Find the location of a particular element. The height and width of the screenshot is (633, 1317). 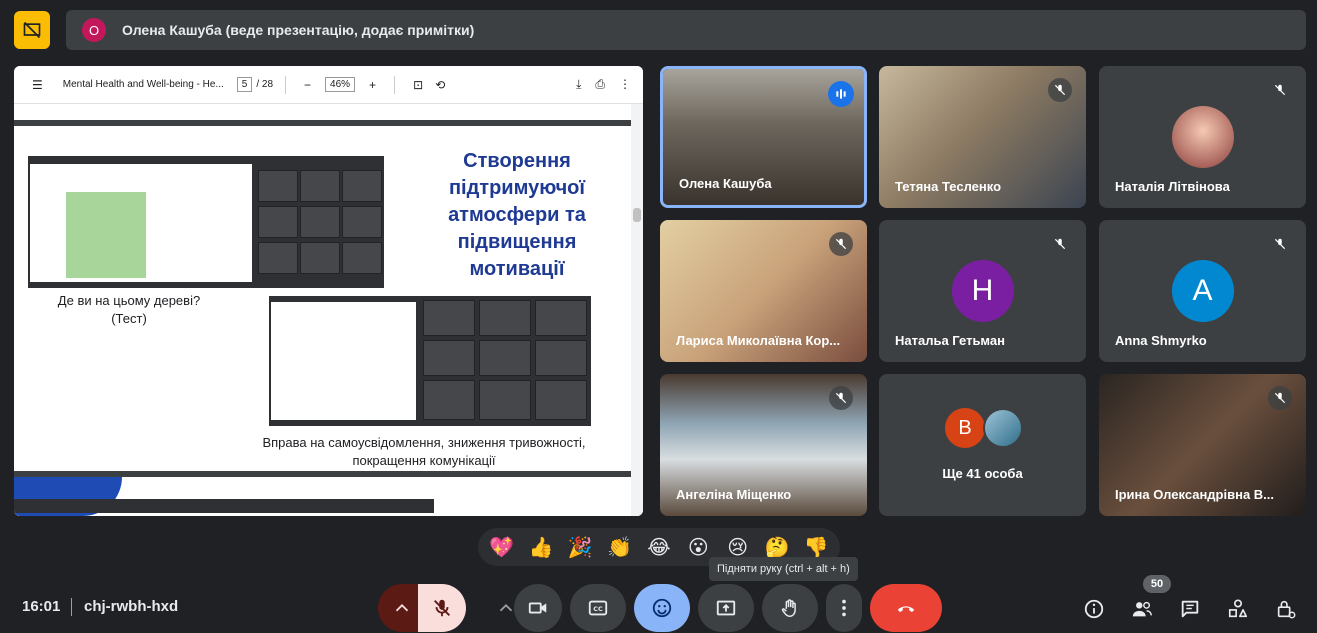

participant-tile: Тетяна Тесленко is located at coordinates (982, 137).